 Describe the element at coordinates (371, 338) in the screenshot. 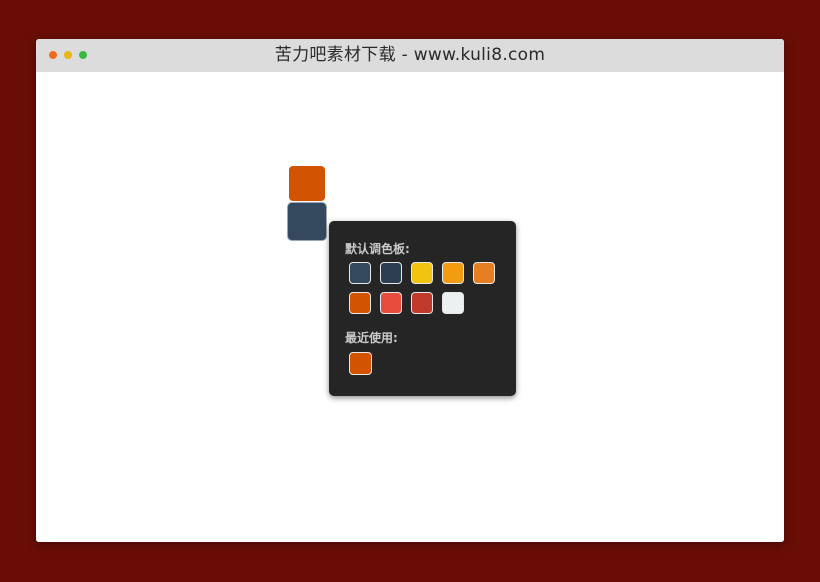

I see `recent-colors-label: 最近使用:` at that location.